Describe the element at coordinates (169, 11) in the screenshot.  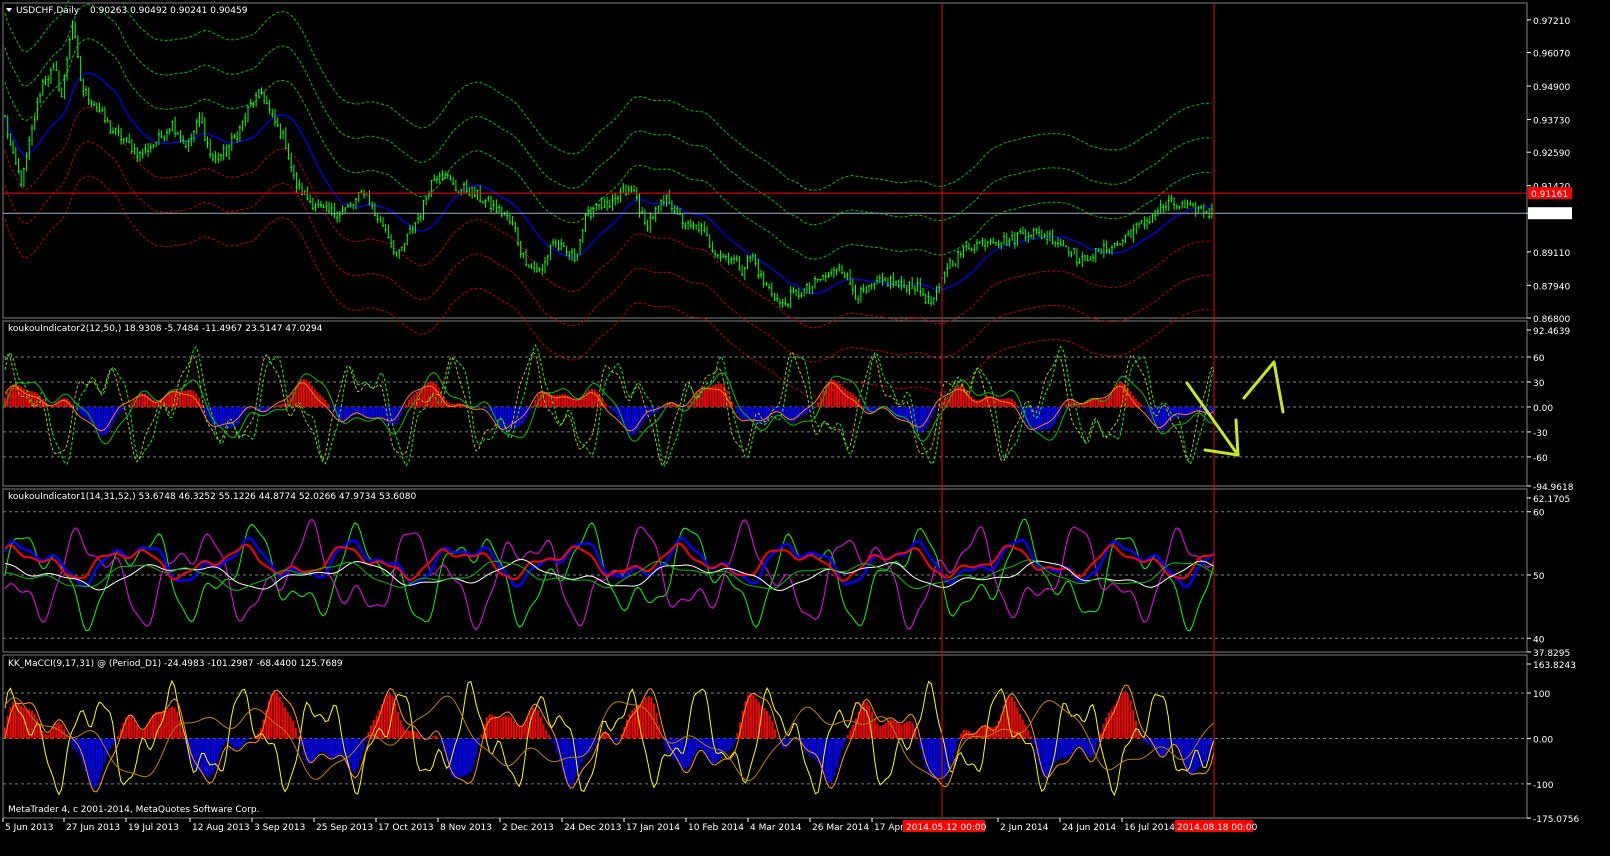
I see `ohlc-values: 0.90263 0.90492 0.90241 0.90459` at that location.